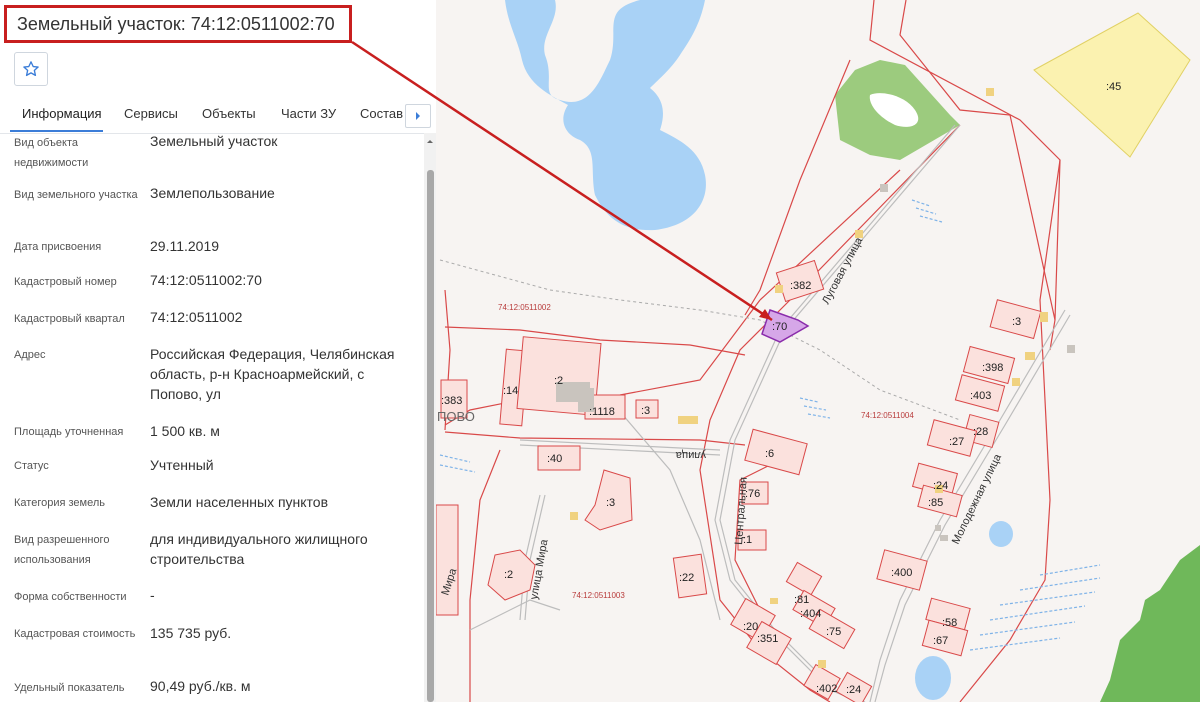 The height and width of the screenshot is (702, 1200). What do you see at coordinates (800, 286) in the screenshot?
I see `parcel-label: :382` at bounding box center [800, 286].